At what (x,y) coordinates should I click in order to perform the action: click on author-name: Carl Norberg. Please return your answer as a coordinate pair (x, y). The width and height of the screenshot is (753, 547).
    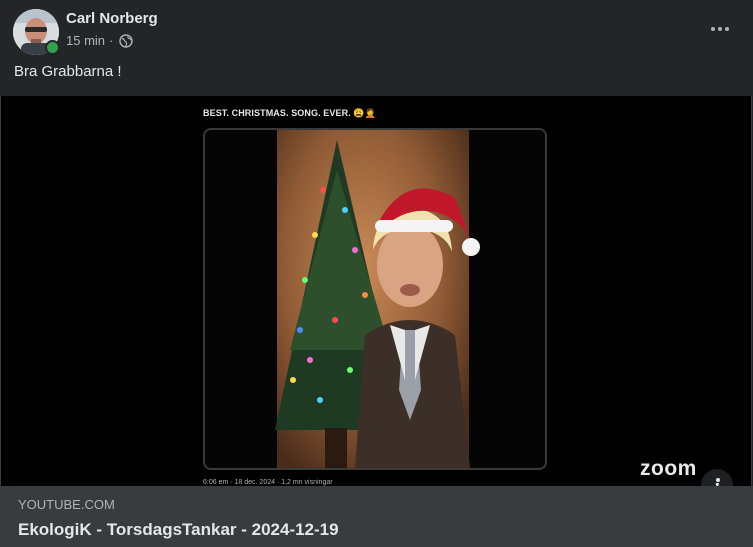
    Looking at the image, I should click on (112, 18).